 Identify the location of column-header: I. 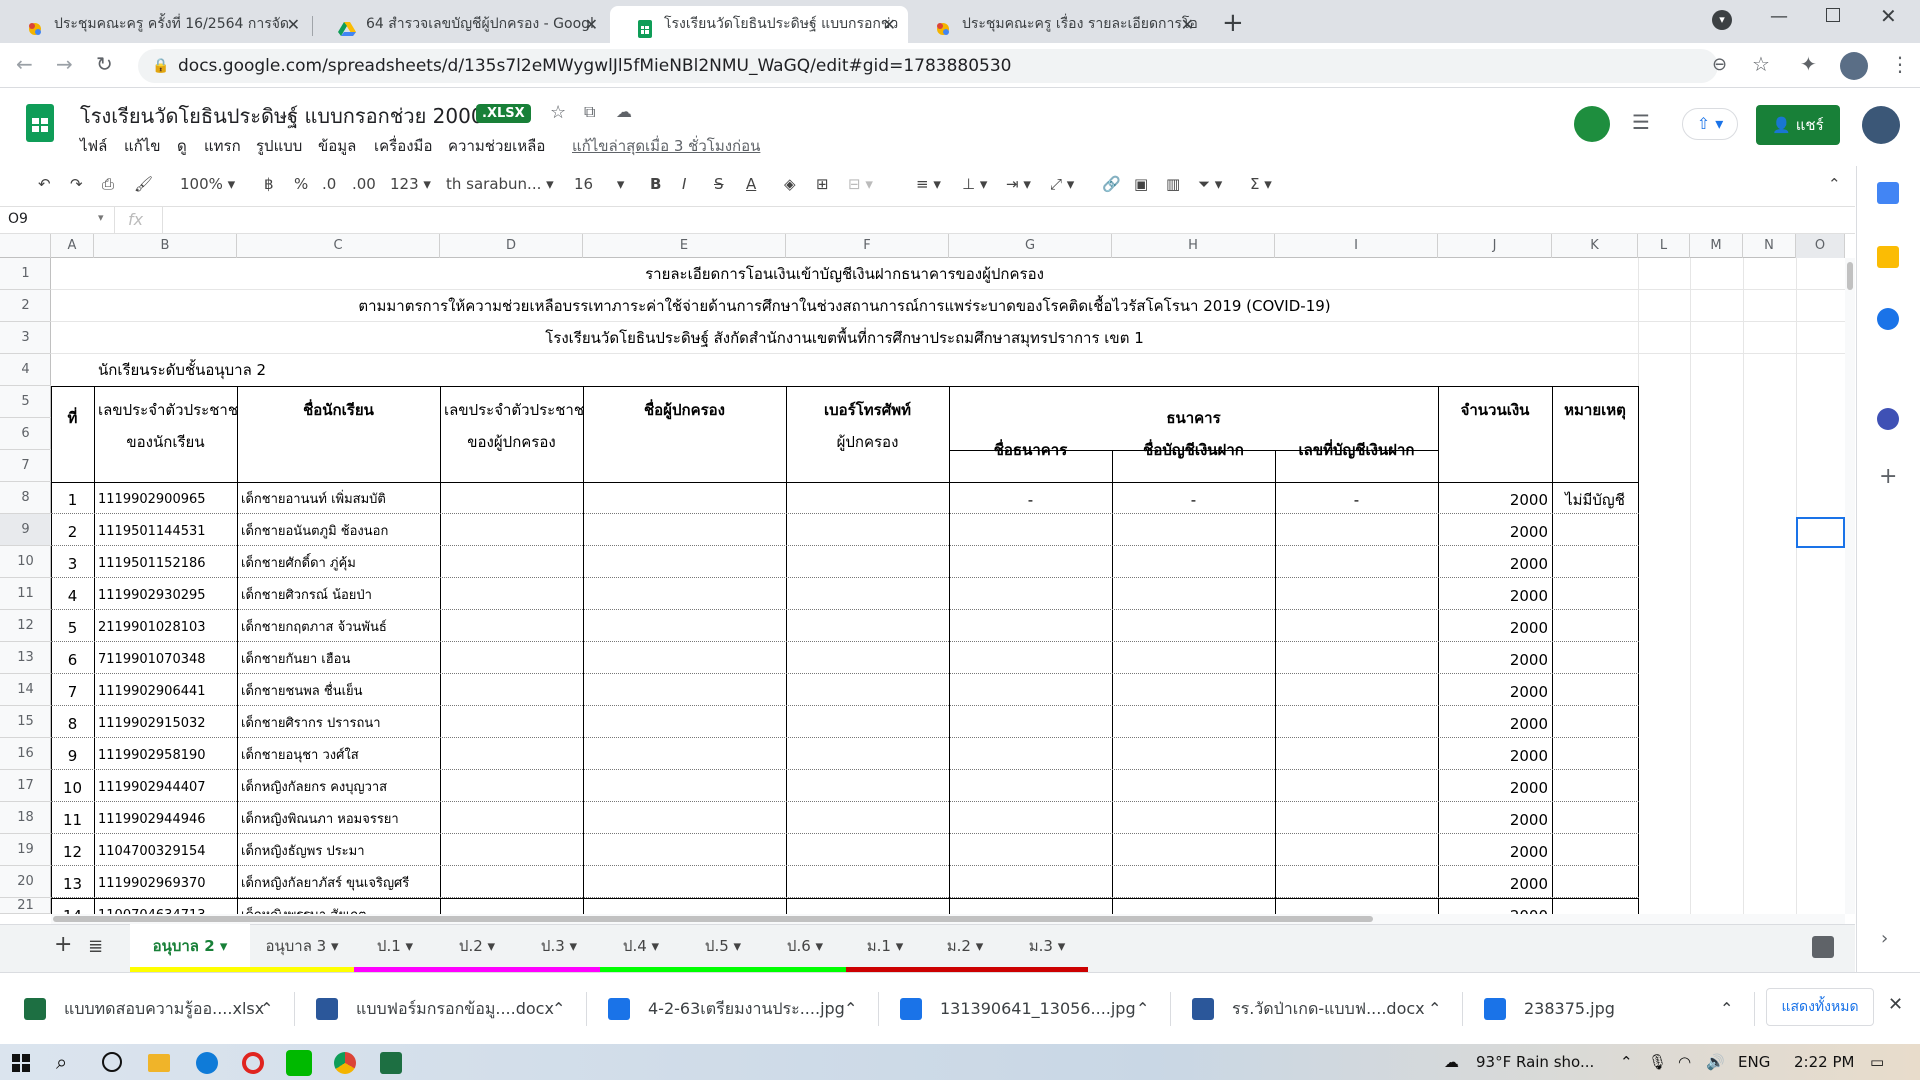
(1356, 246).